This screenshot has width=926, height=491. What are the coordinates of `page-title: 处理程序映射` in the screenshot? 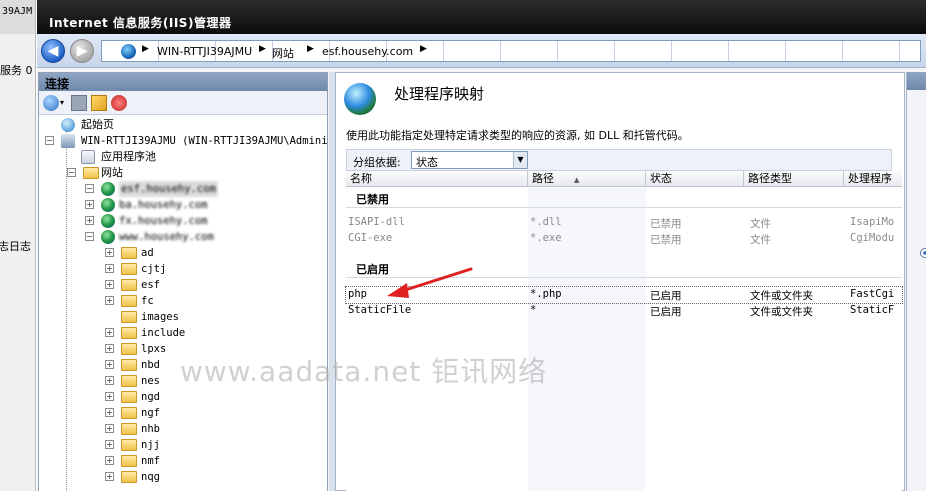 It's located at (439, 94).